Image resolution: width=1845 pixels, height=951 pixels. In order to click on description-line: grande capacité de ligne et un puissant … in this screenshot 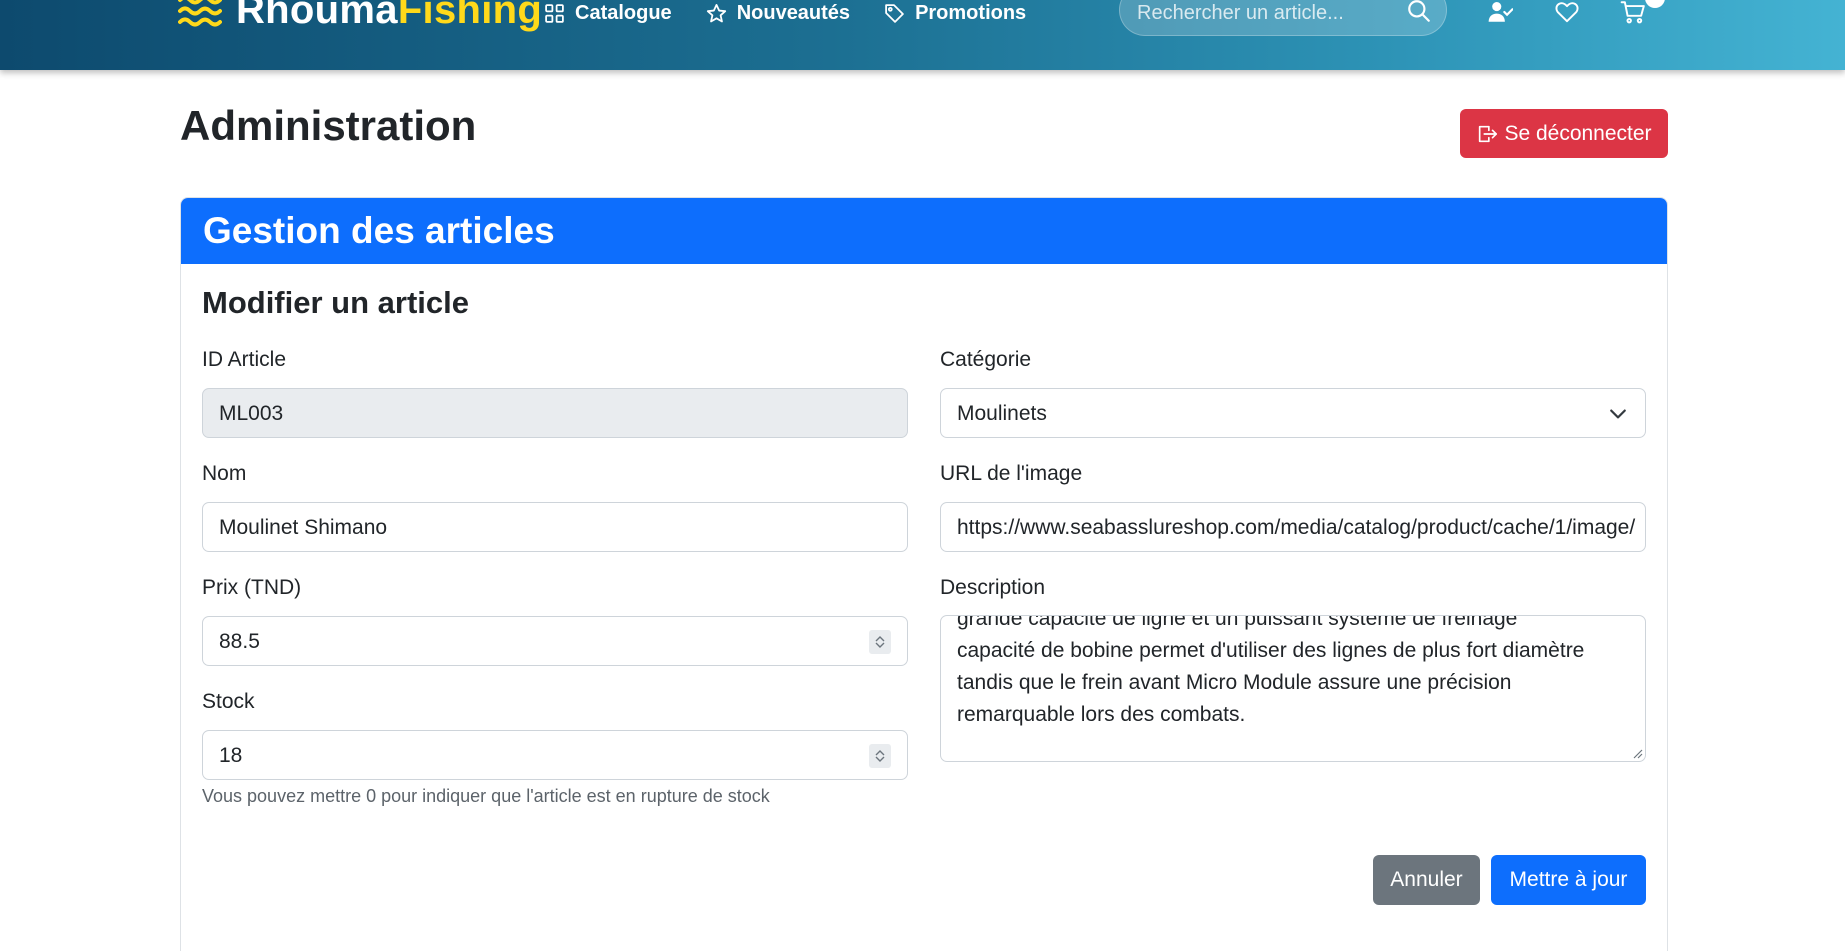, I will do `click(1237, 622)`.